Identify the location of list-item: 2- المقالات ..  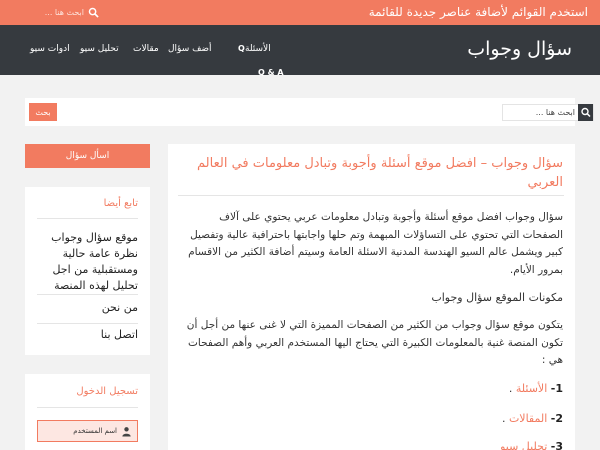
(532, 418).